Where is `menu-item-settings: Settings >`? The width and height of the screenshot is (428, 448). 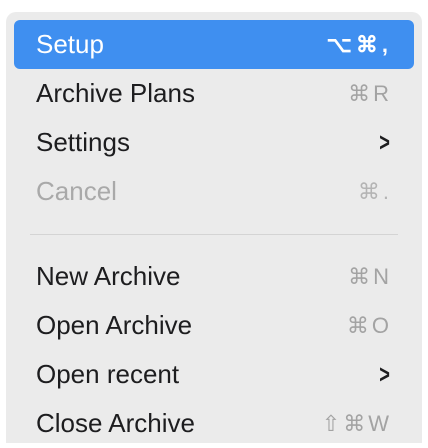
menu-item-settings: Settings > is located at coordinates (214, 142).